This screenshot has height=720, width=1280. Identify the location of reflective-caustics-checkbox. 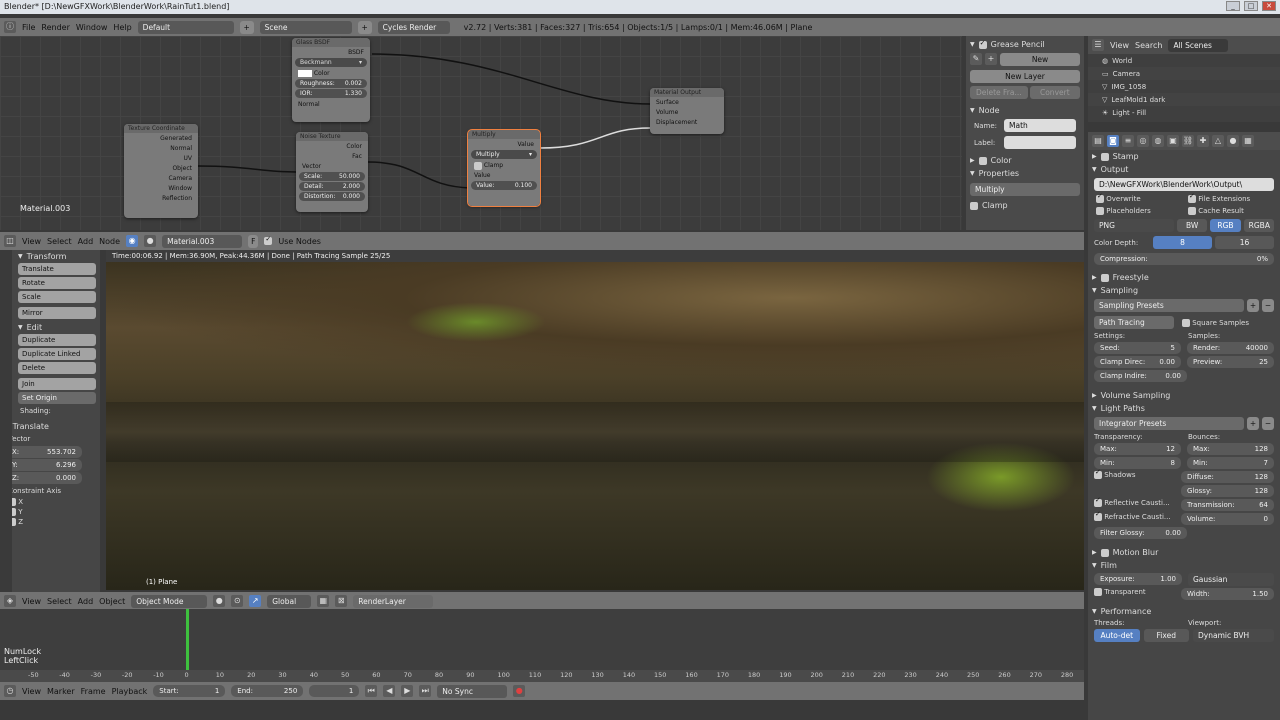
(1098, 503).